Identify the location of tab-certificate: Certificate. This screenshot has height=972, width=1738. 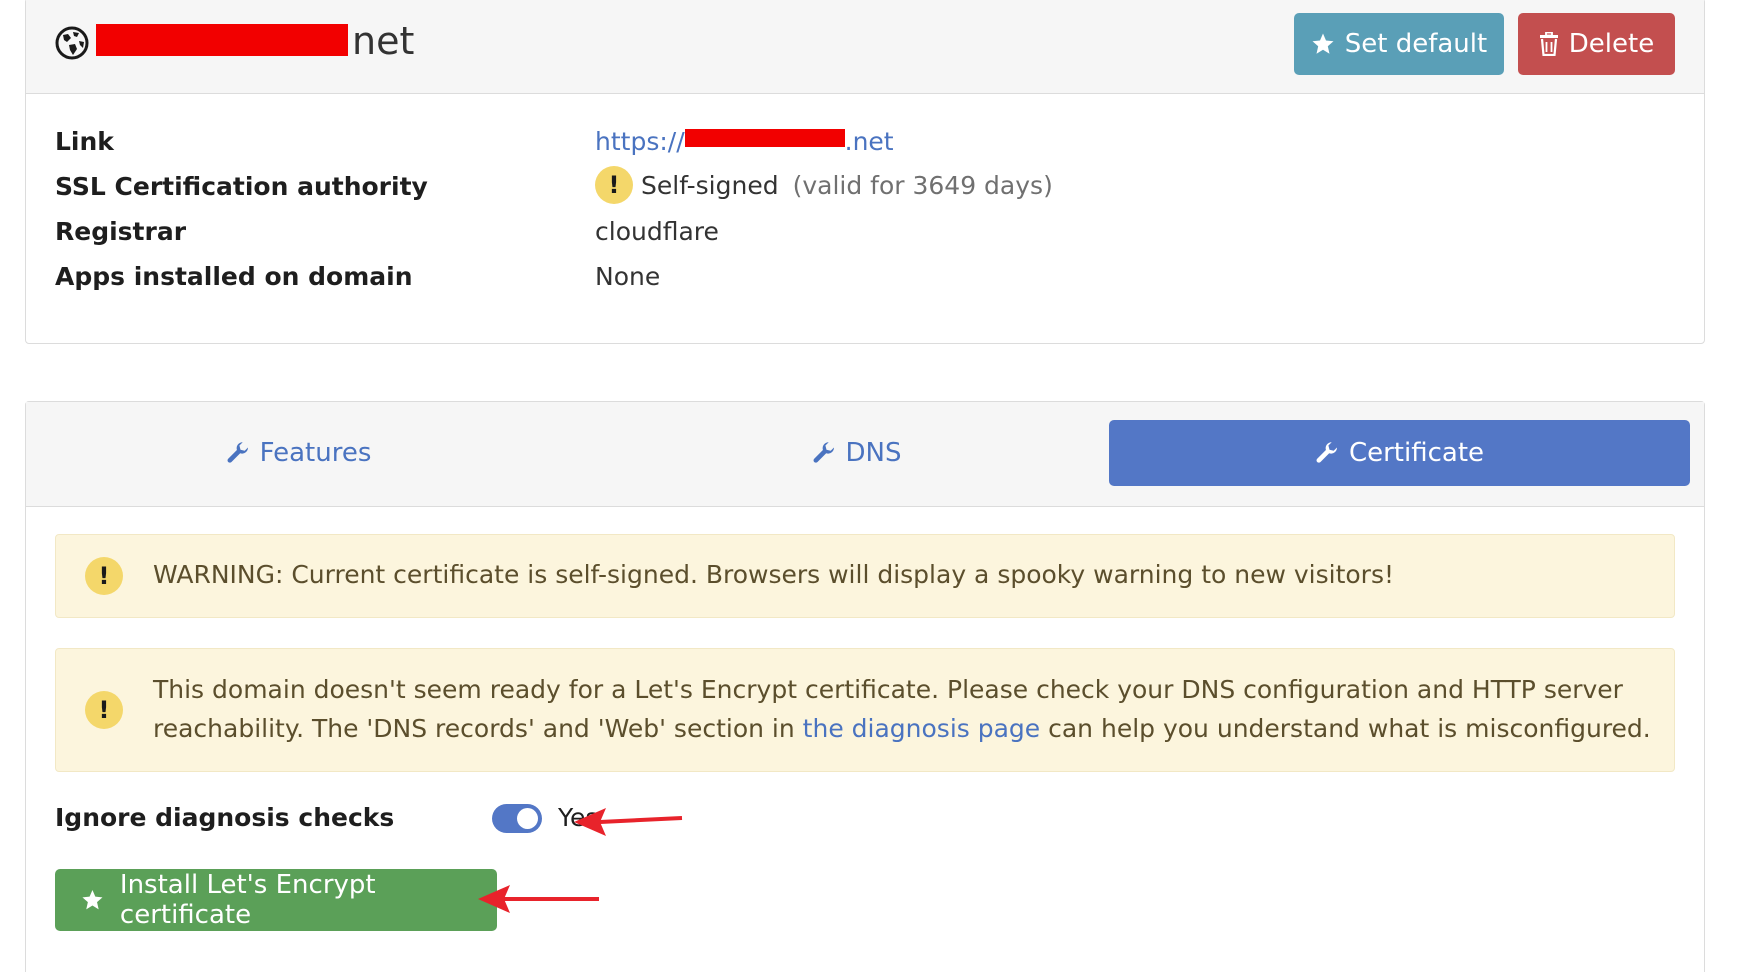
(1399, 453).